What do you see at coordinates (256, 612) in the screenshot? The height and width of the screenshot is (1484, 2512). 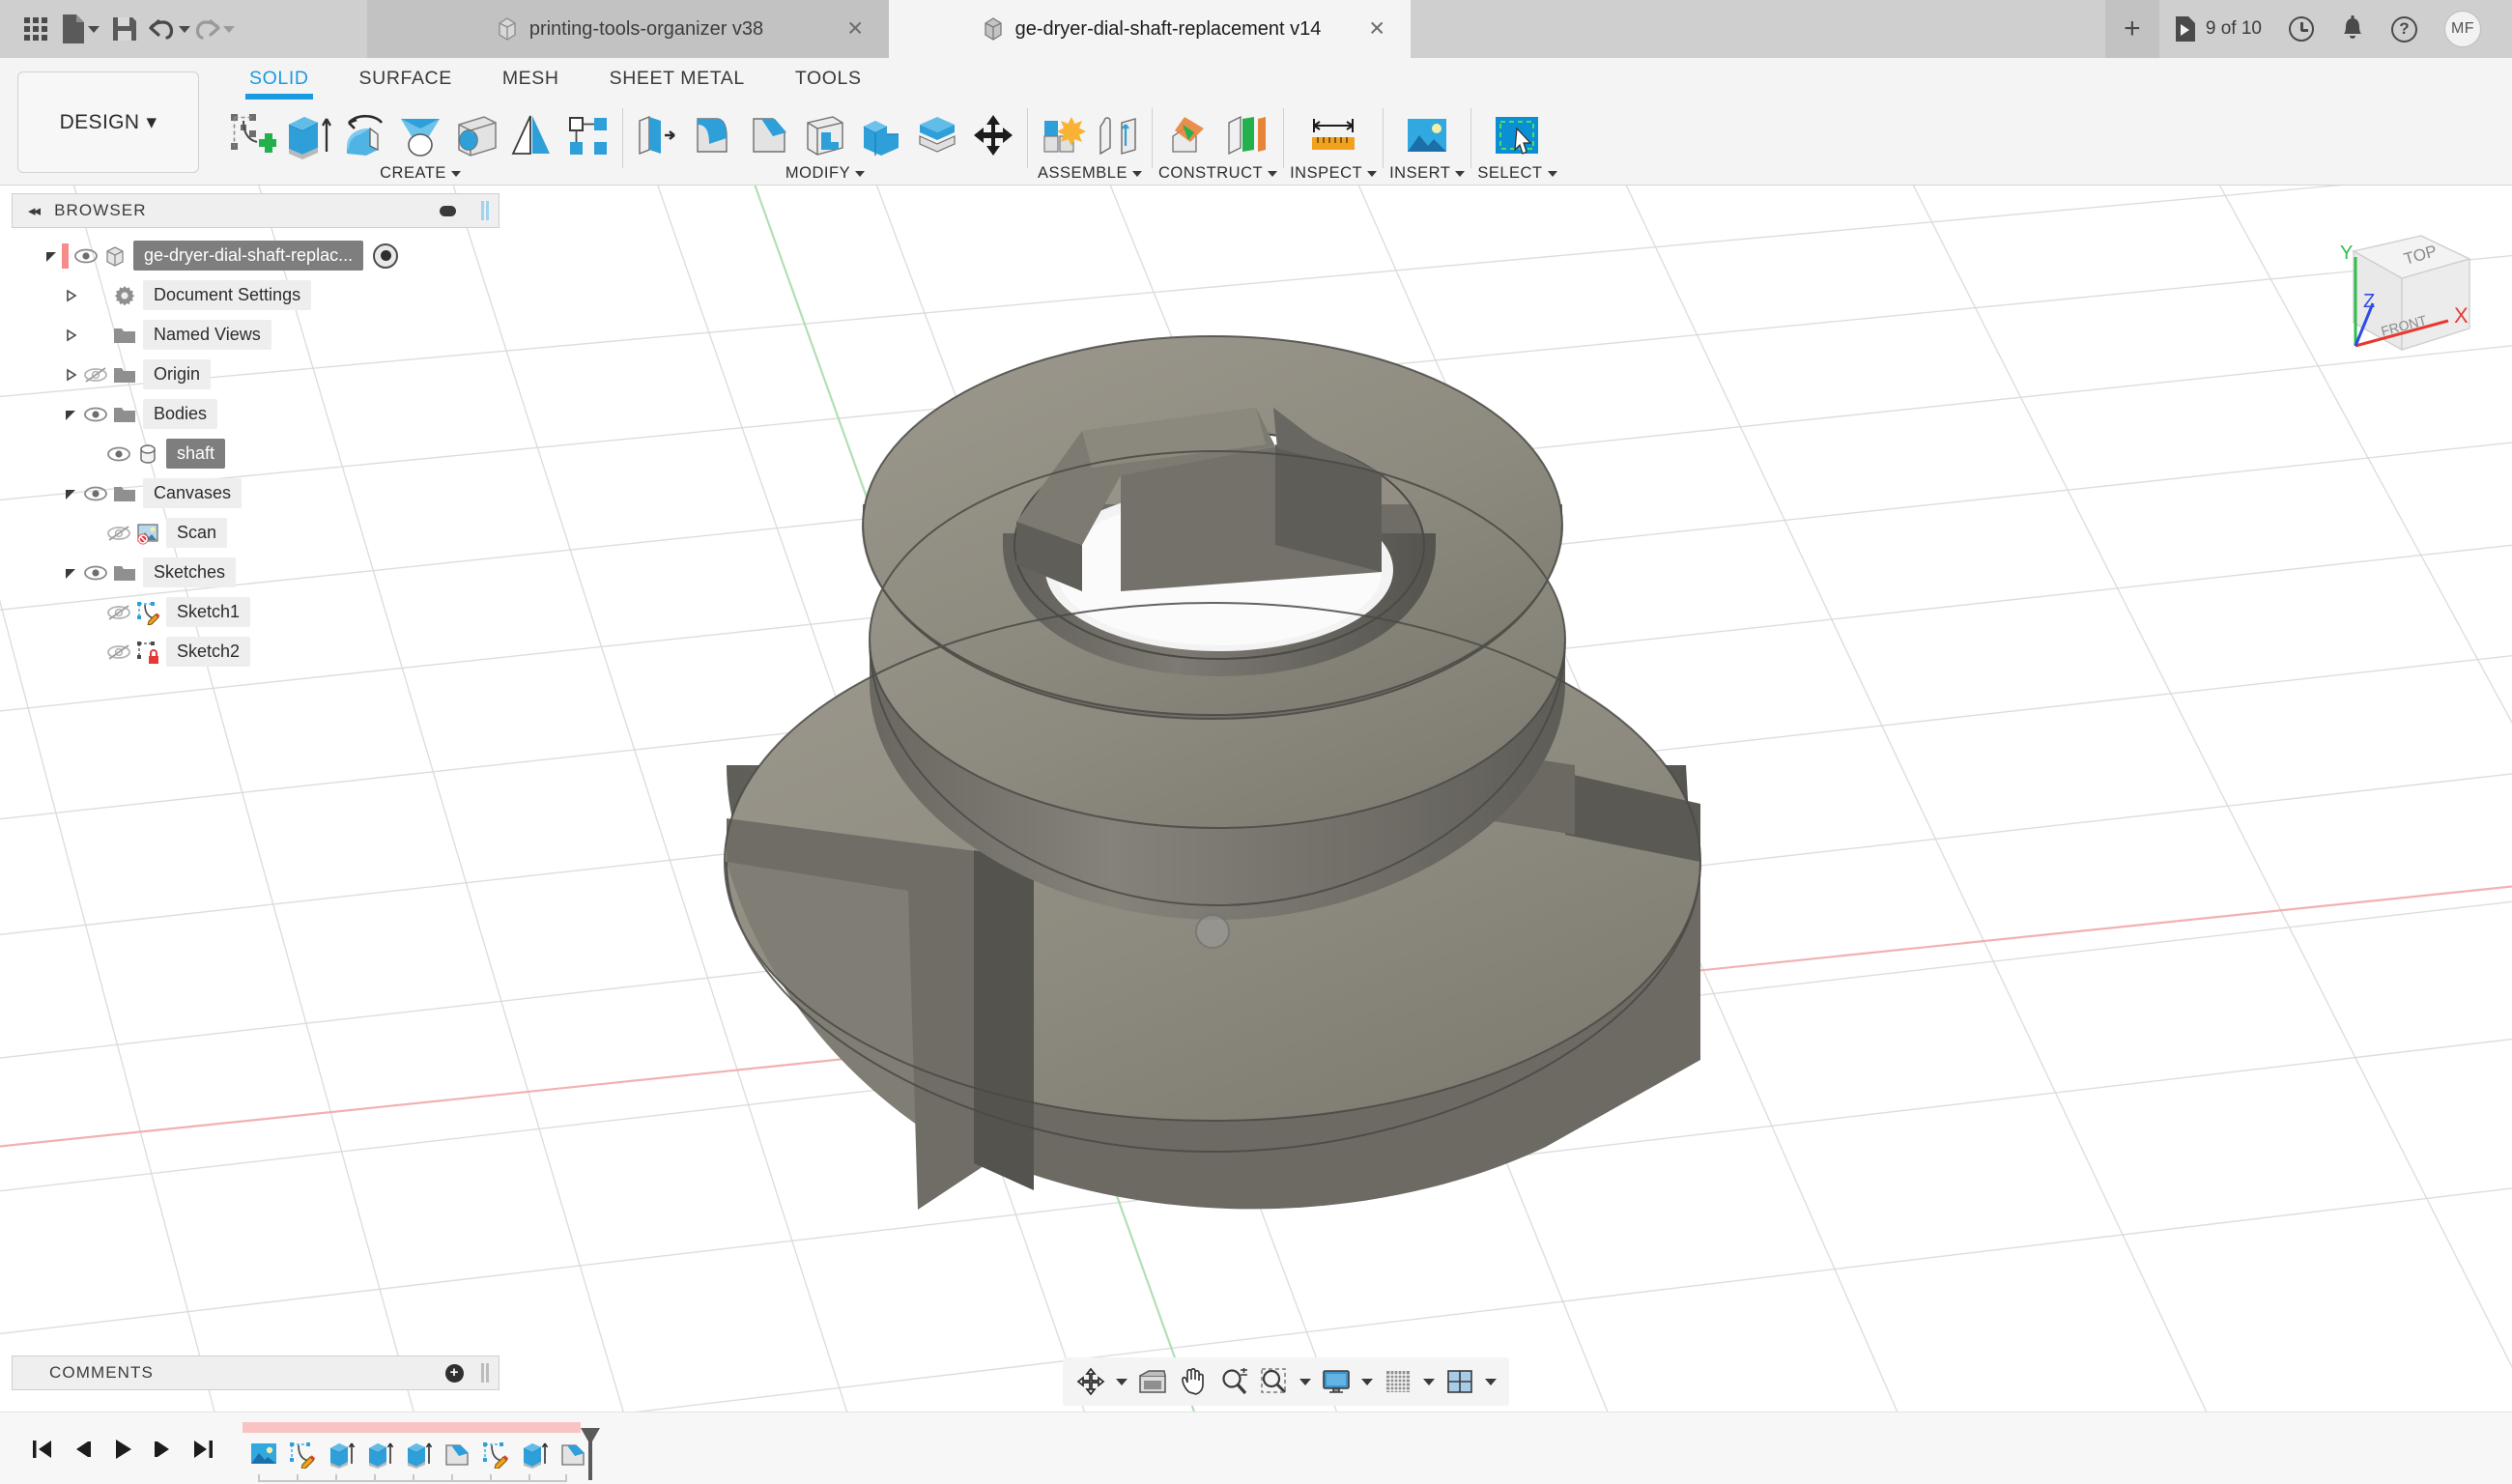 I see `tree-item-sketch1: Sketch1` at bounding box center [256, 612].